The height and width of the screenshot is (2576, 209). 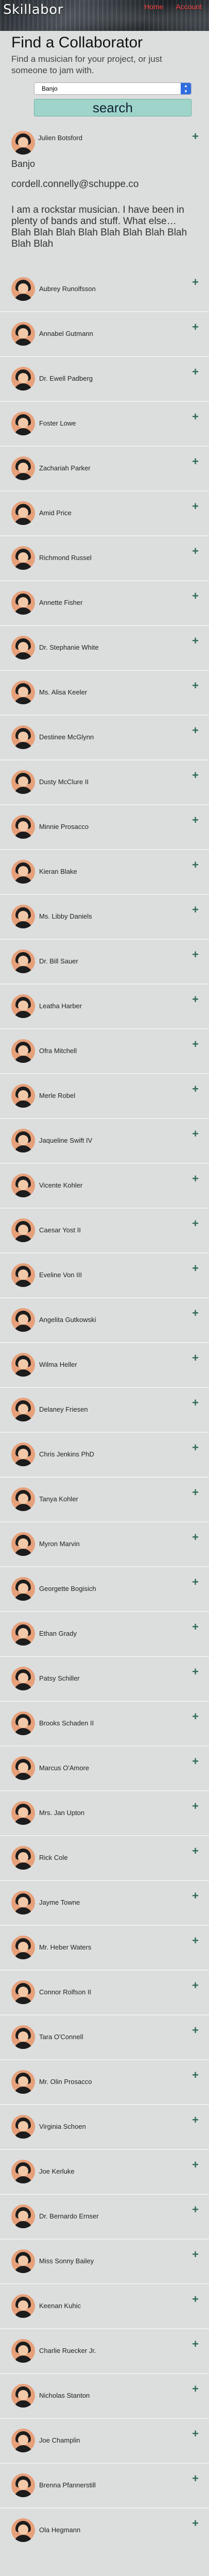 I want to click on list-item: Dr. Bernardo Ernser +, so click(x=104, y=2216).